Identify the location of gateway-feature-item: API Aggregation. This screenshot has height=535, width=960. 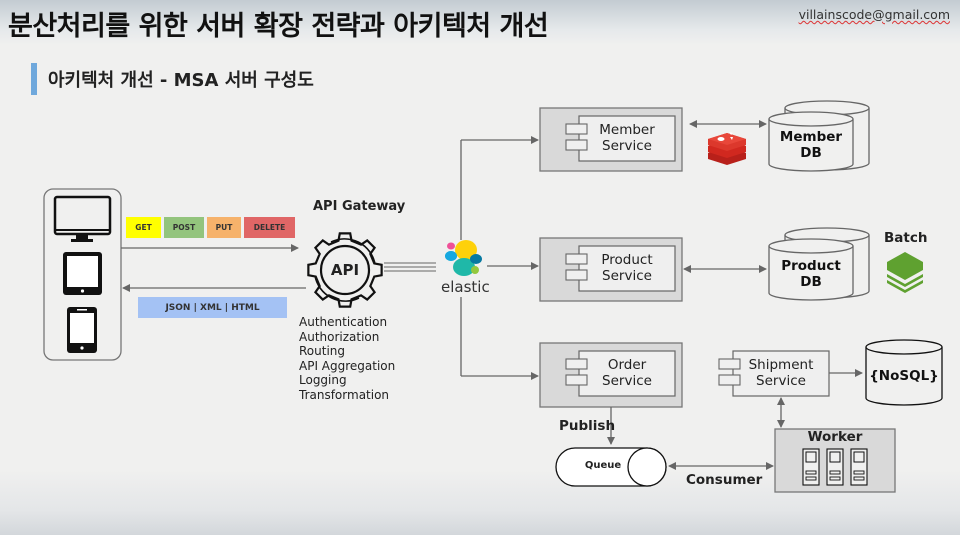
(347, 365).